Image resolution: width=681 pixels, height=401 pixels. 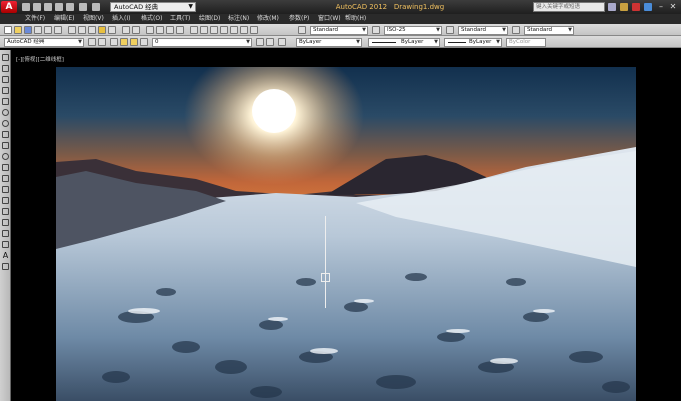 What do you see at coordinates (160, 30) in the screenshot?
I see `zoom-realtime-icon` at bounding box center [160, 30].